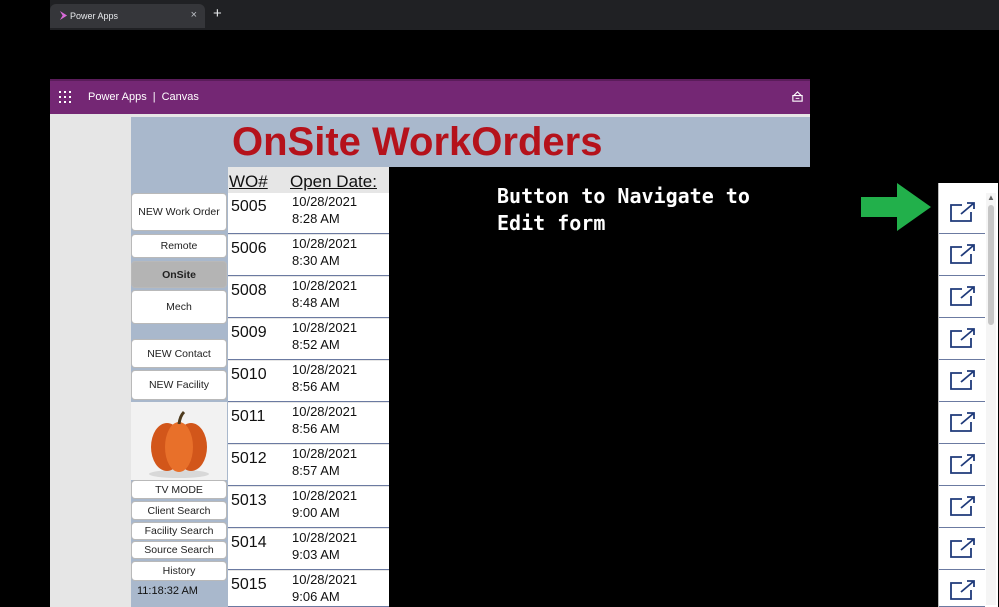 The image size is (999, 607). I want to click on table-row: 5013 10/28/2021 9:00 AM, so click(308, 507).